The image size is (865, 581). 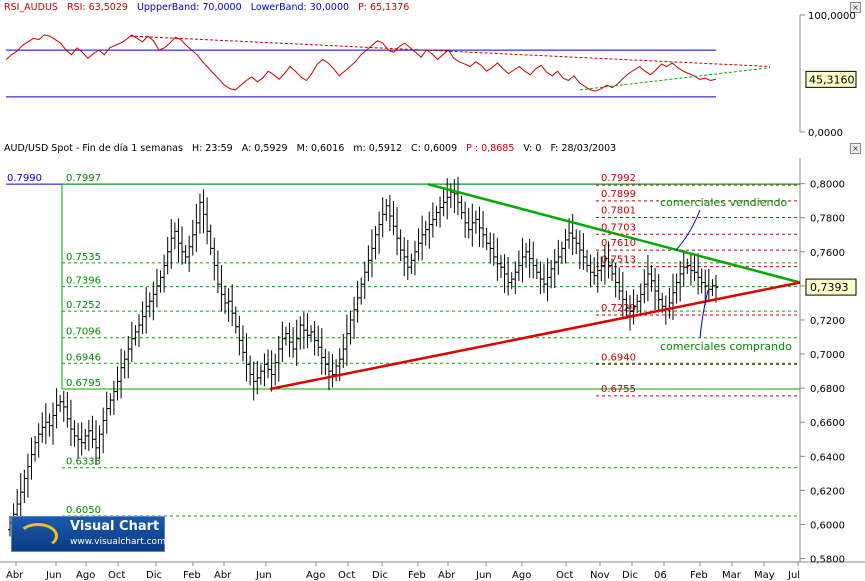 What do you see at coordinates (83, 510) in the screenshot?
I see `fib-left-label: 0.6050` at bounding box center [83, 510].